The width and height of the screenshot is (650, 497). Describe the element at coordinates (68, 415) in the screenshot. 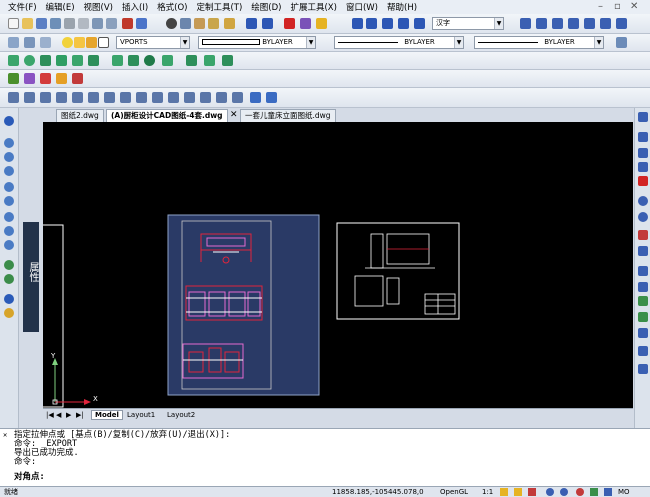

I see `next-layout-icon: ▶` at that location.